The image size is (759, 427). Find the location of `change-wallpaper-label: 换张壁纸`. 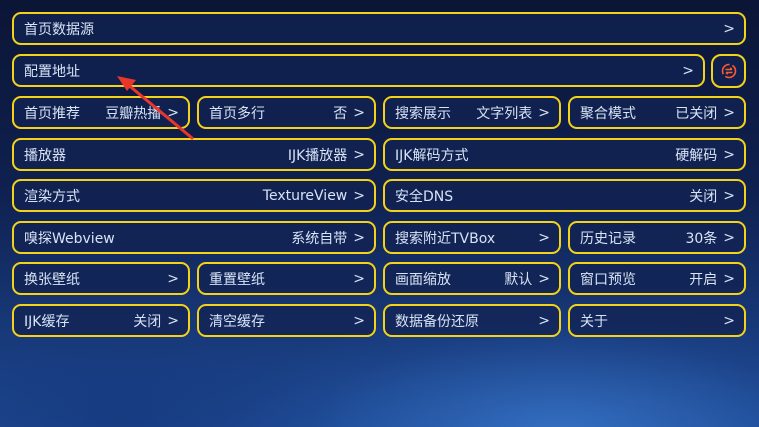

change-wallpaper-label: 换张壁纸 is located at coordinates (52, 279).